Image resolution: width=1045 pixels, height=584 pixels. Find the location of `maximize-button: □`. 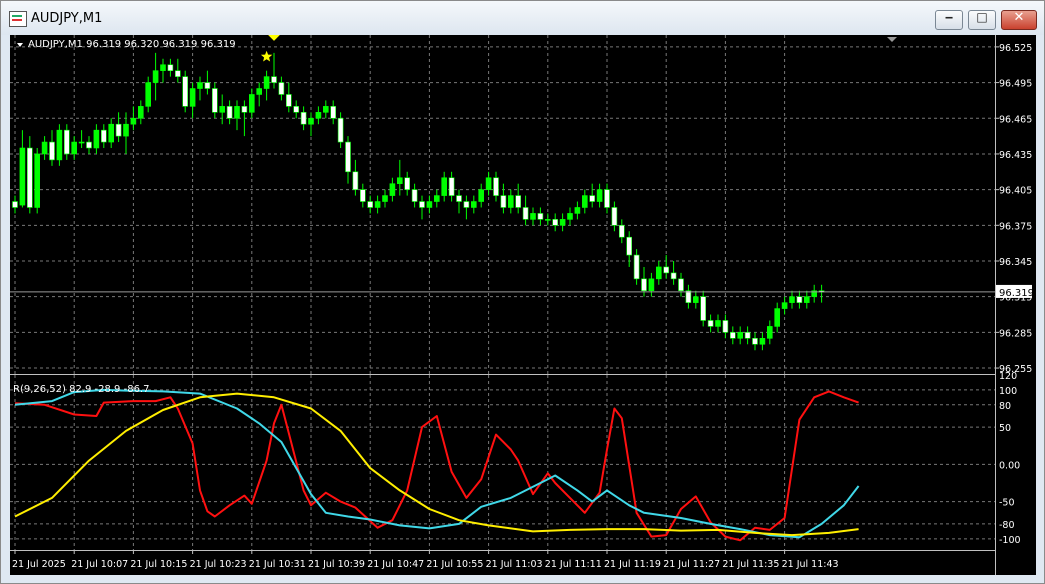

maximize-button: □ is located at coordinates (982, 20).